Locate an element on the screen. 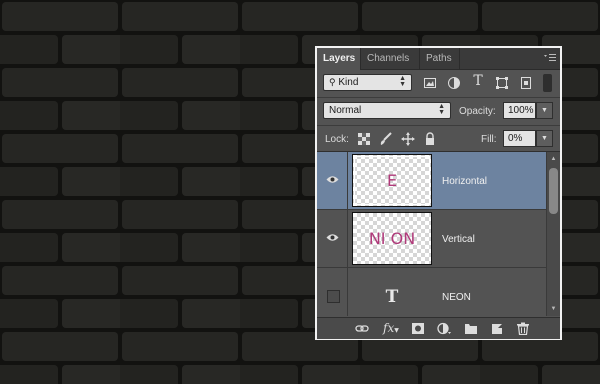 The width and height of the screenshot is (600, 384). new-group-icon is located at coordinates (471, 328).